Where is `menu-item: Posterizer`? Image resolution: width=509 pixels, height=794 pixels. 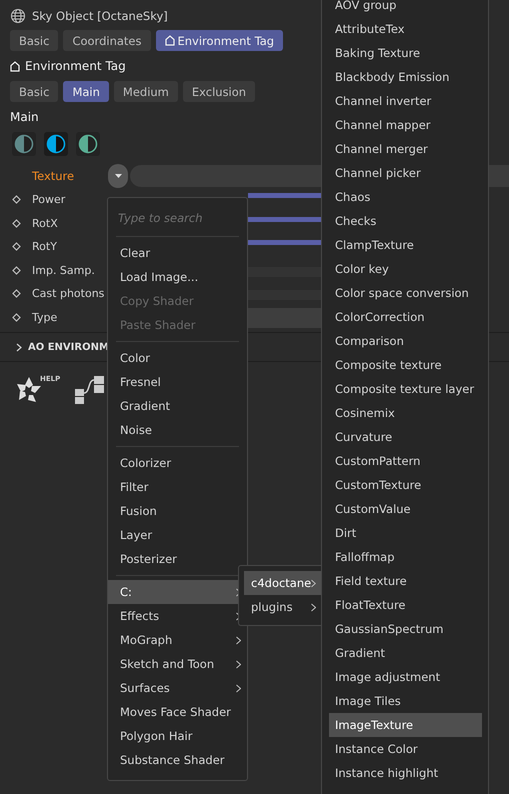
menu-item: Posterizer is located at coordinates (177, 559).